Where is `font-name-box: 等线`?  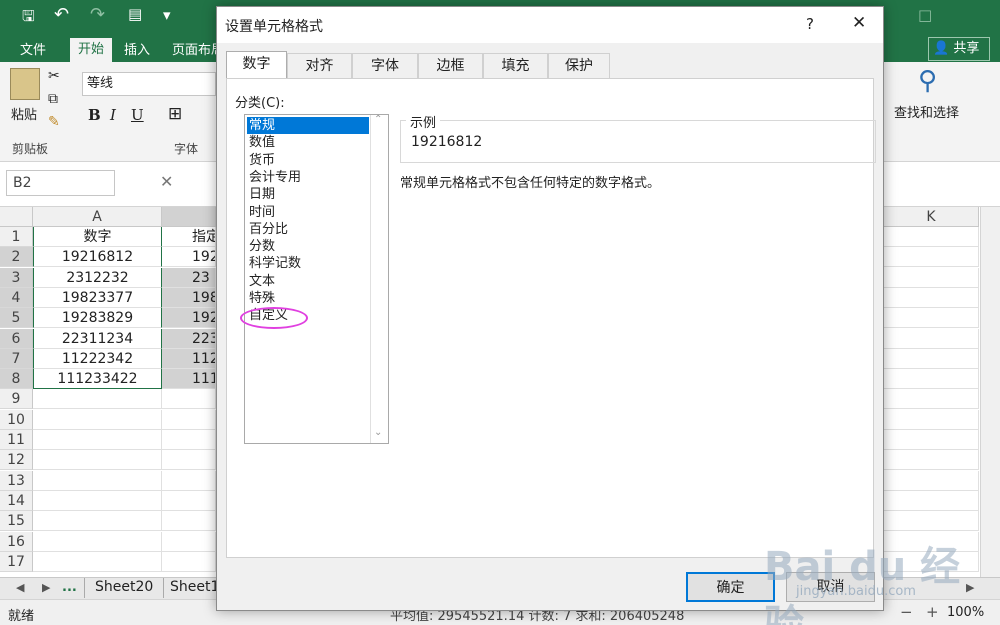
font-name-box: 等线 is located at coordinates (149, 84).